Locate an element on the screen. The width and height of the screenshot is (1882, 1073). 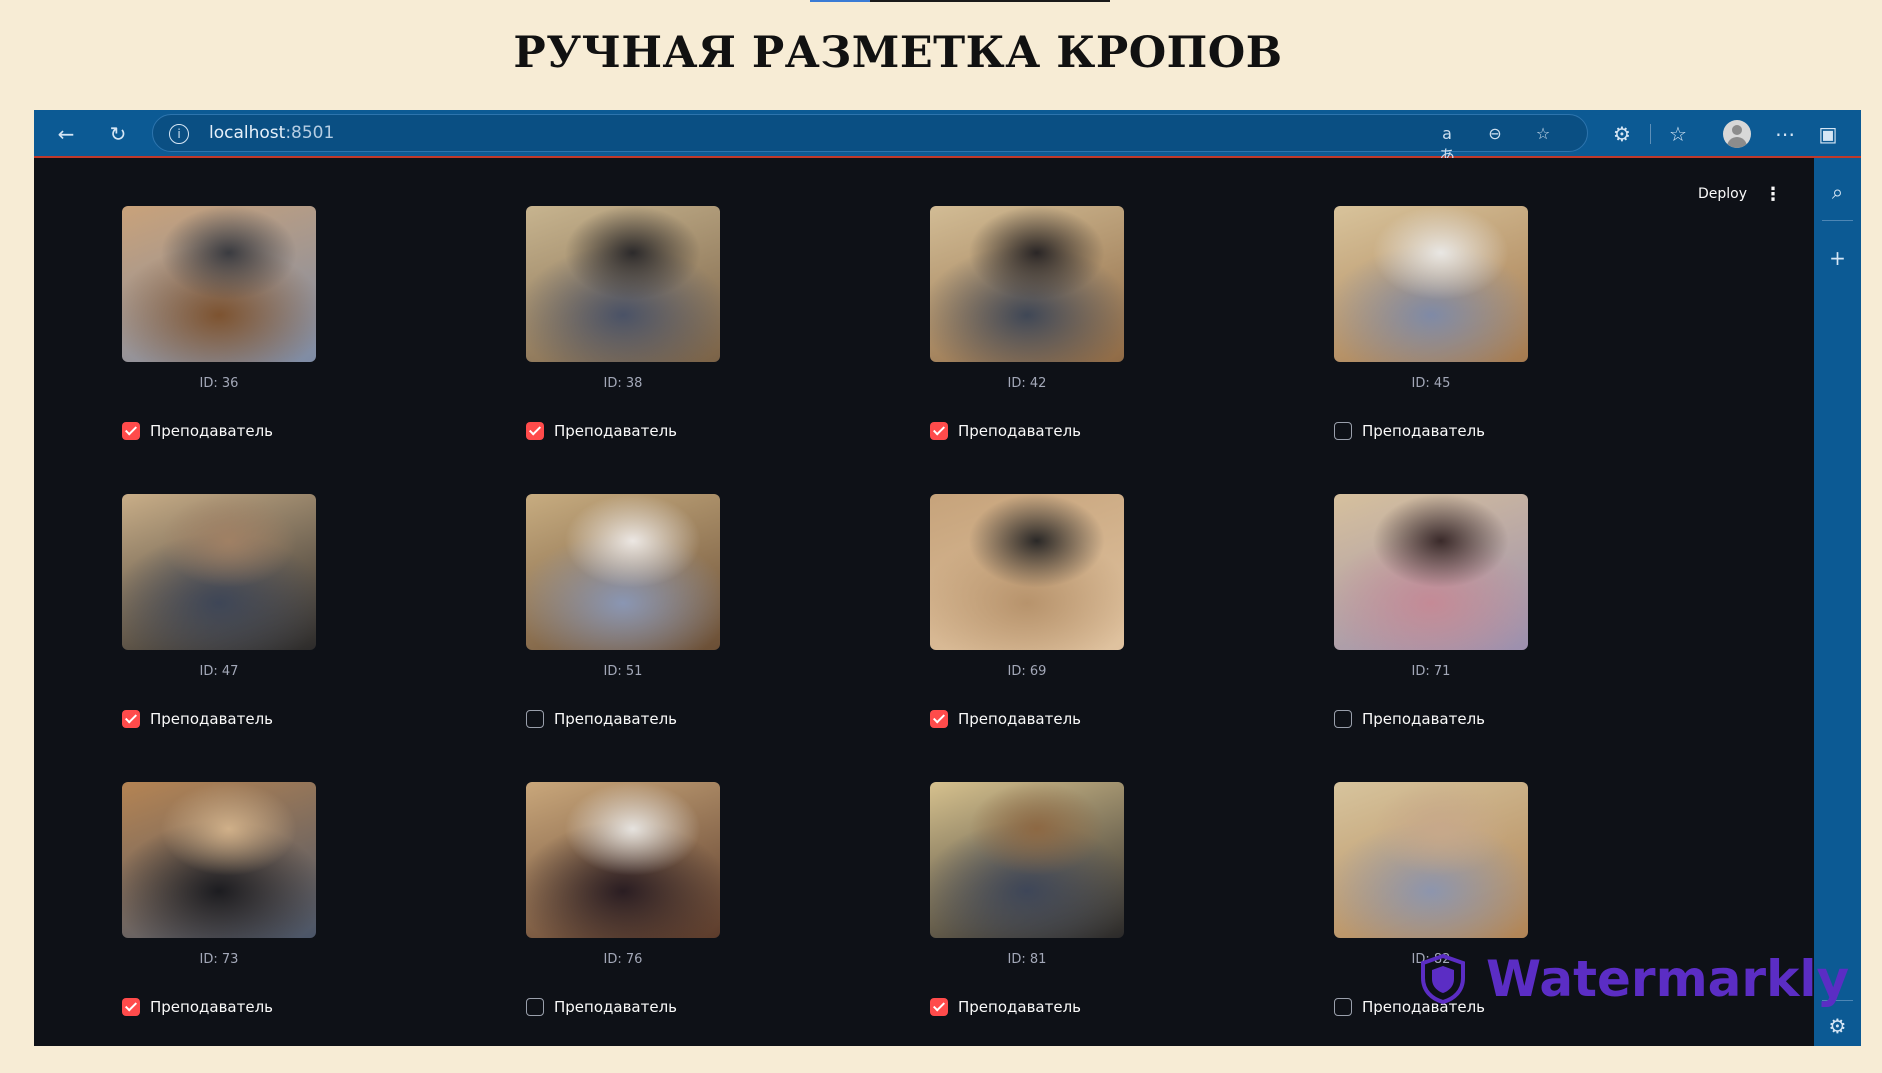
toolbar-divider is located at coordinates (1650, 134).